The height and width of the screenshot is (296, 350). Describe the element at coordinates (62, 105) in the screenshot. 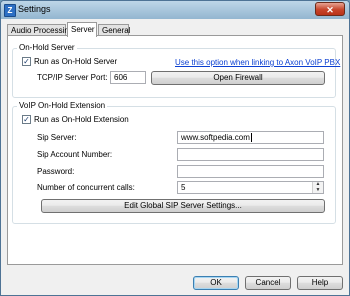

I see `voip-extension-group-title: VoIP On-Hold Extension` at that location.